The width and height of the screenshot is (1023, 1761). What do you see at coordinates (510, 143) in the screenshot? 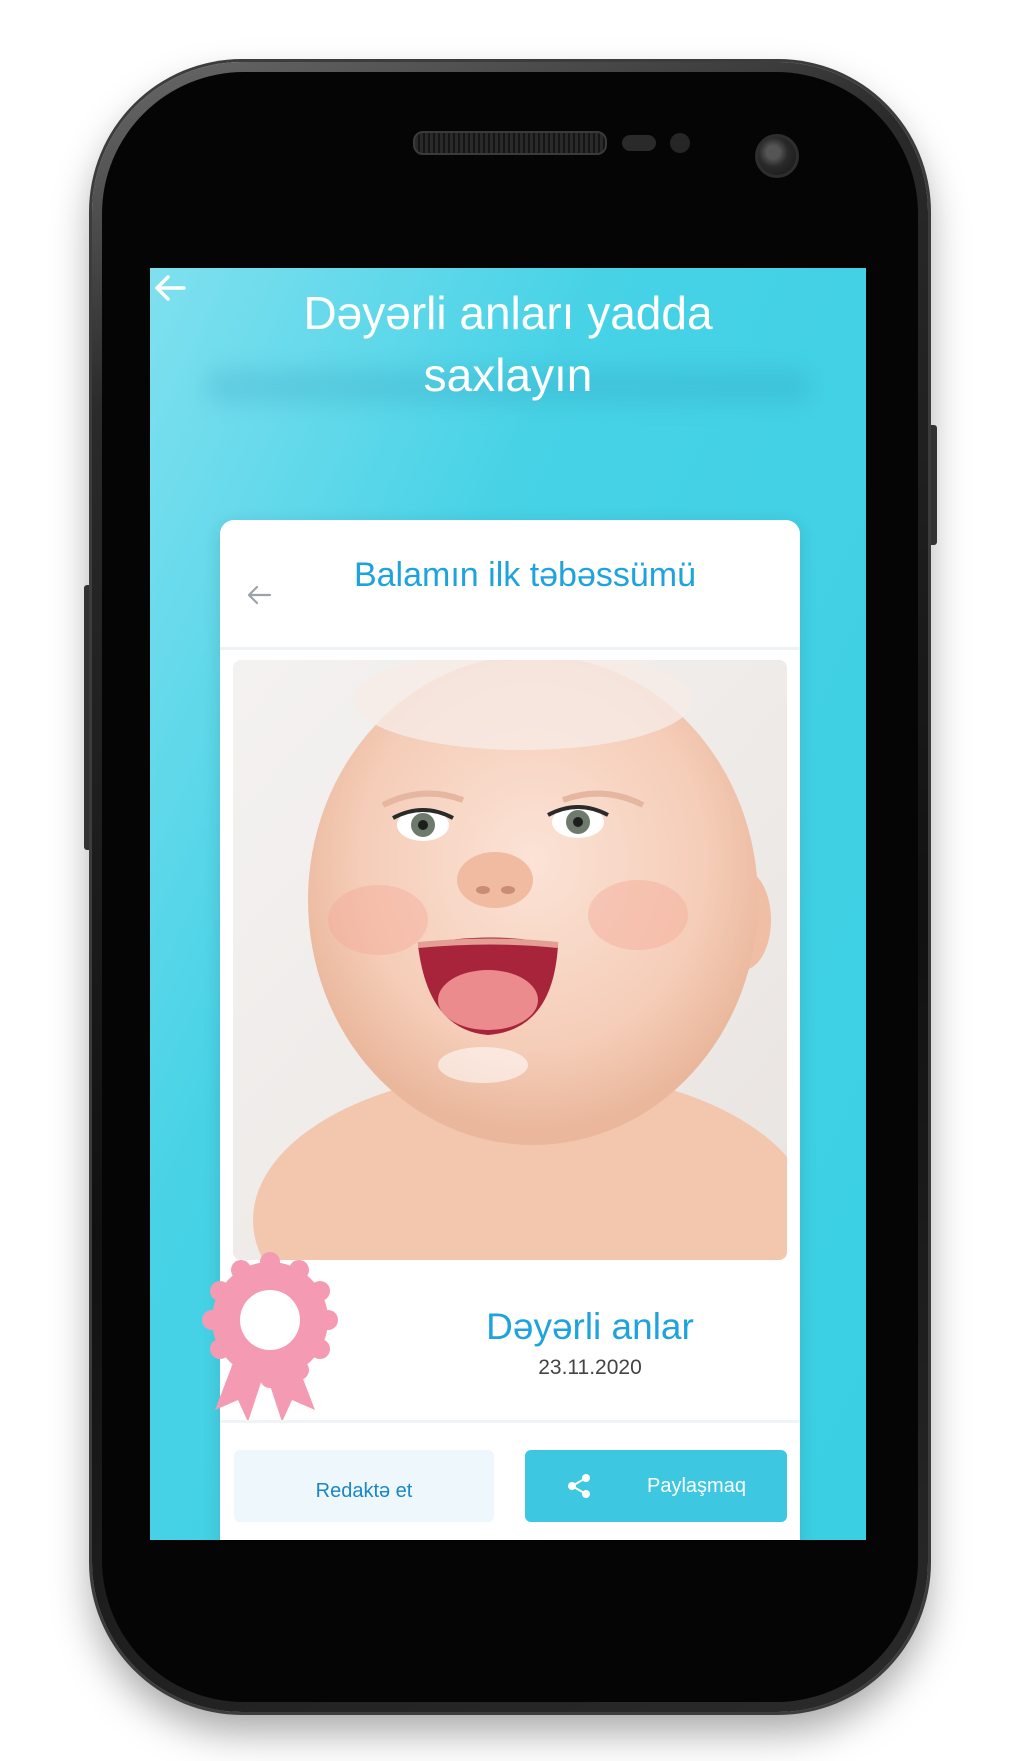
I see `earpiece-speaker` at bounding box center [510, 143].